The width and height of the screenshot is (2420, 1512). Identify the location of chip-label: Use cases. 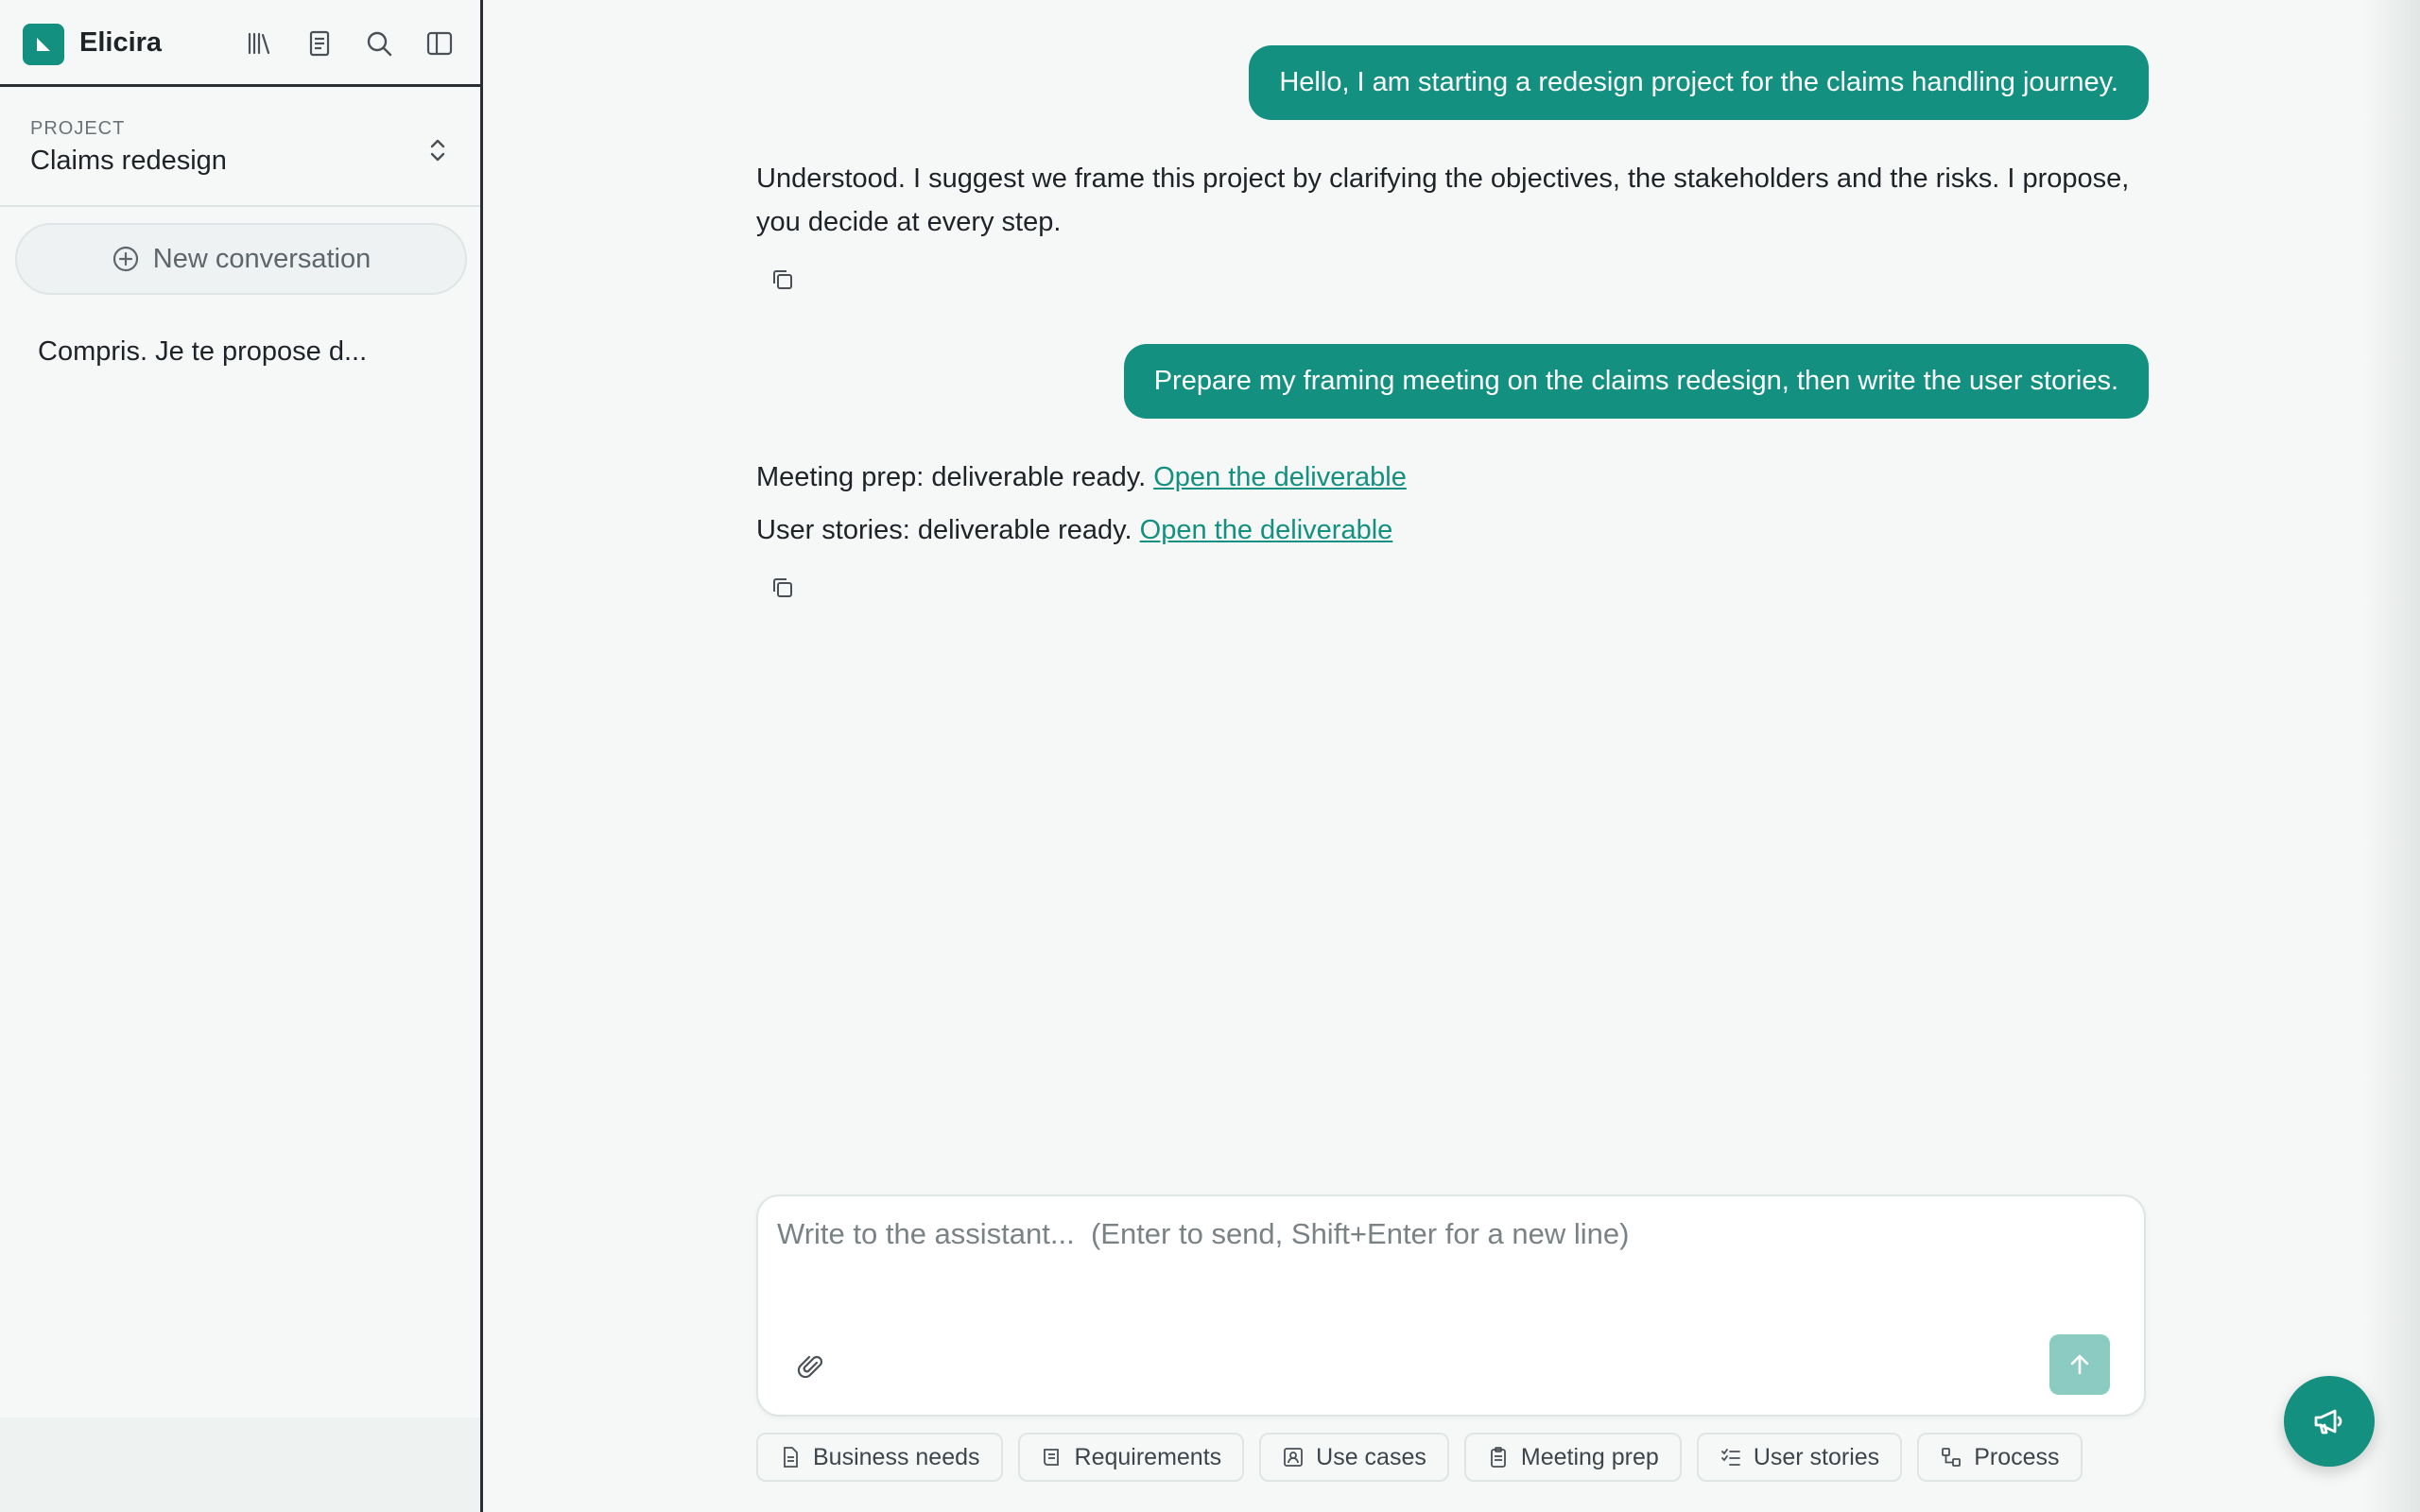
(1371, 1456).